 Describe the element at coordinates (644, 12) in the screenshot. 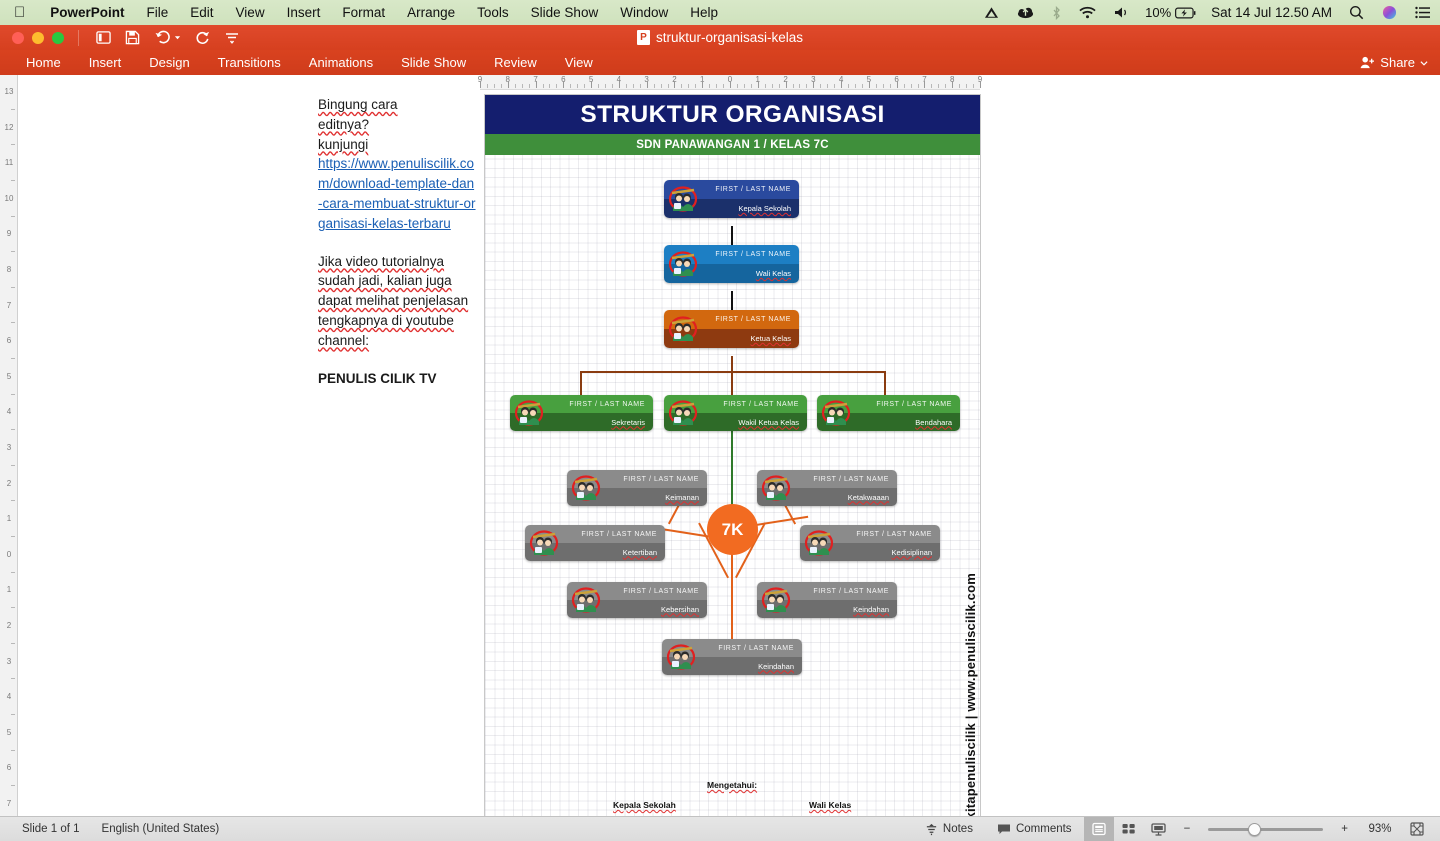

I see `menu-item-window: Window` at that location.